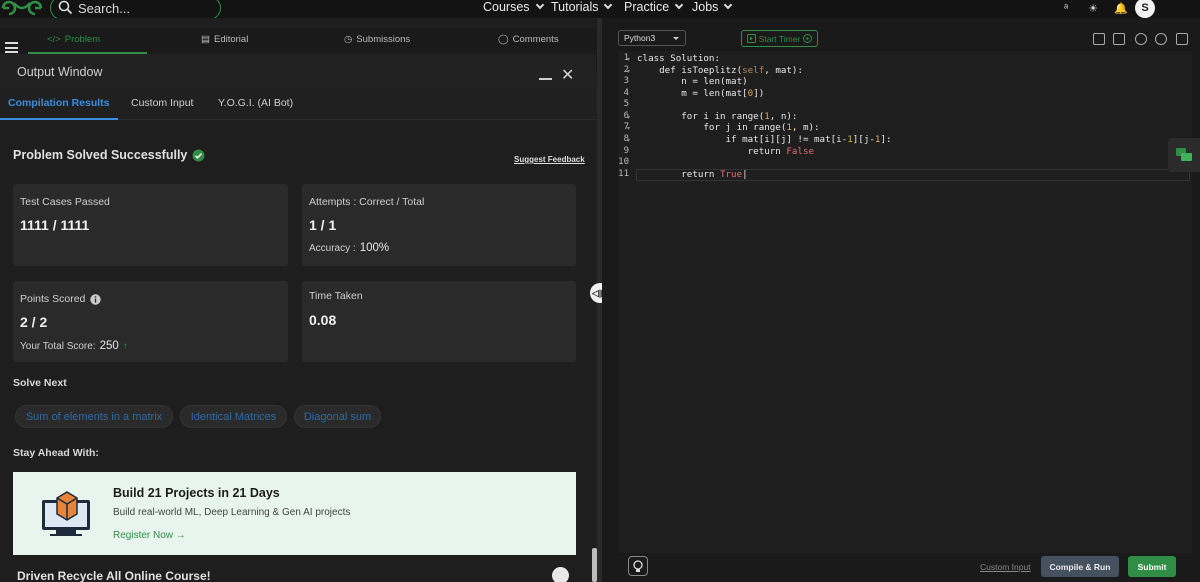 This screenshot has width=1200, height=582. What do you see at coordinates (626, 81) in the screenshot?
I see `line-number: 3` at bounding box center [626, 81].